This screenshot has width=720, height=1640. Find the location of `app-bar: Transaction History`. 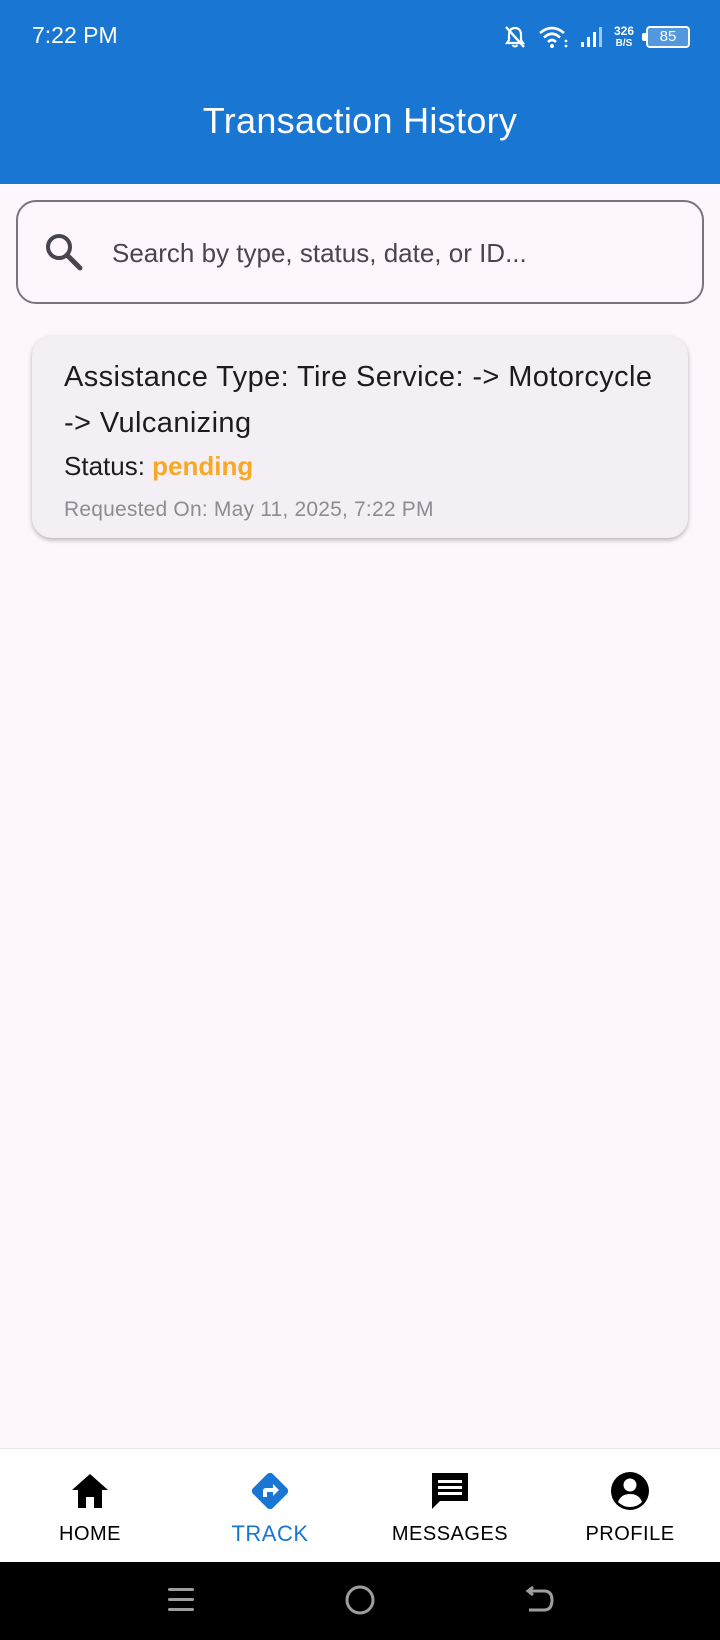

app-bar: Transaction History is located at coordinates (360, 128).